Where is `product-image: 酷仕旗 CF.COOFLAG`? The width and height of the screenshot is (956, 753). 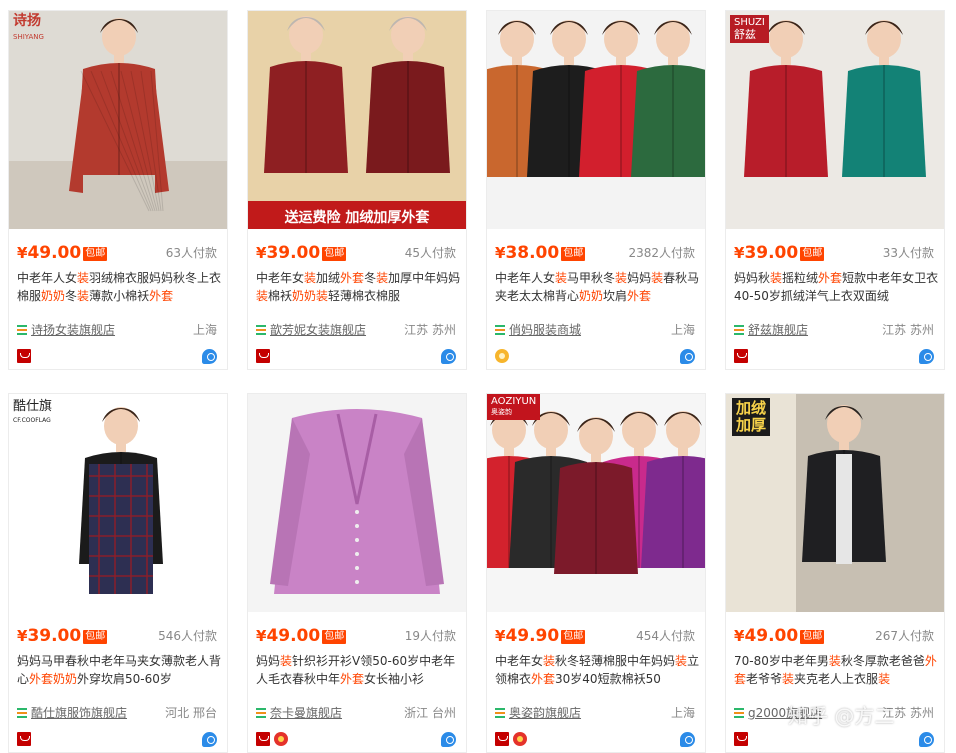 product-image: 酷仕旗 CF.COOFLAG is located at coordinates (118, 503).